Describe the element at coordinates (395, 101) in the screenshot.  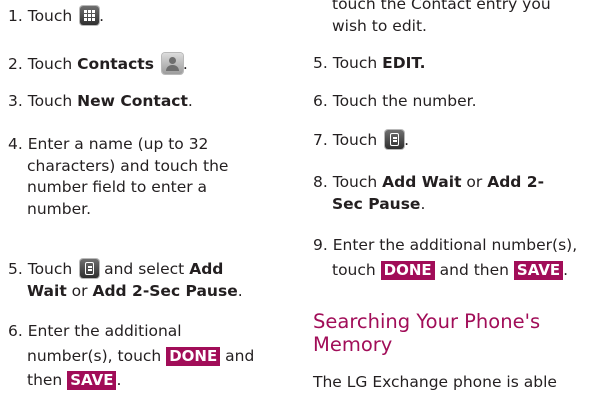
I see `step-6-right: 6. Touch the number.` at that location.